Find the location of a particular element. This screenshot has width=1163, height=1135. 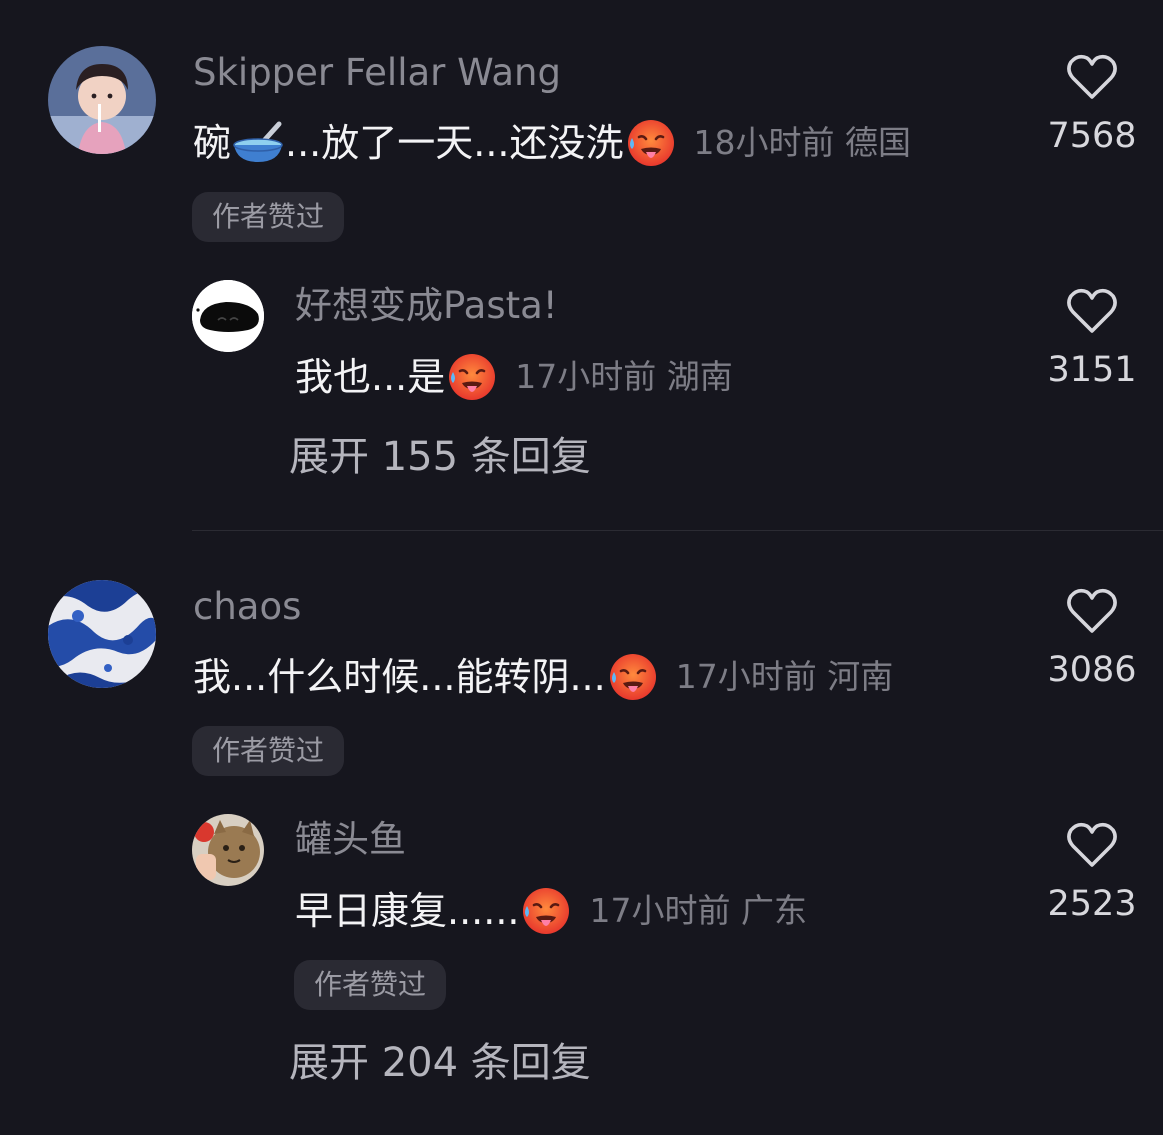

comment-text: 碗 ...放了一天...还没洗 18小时前 德国 is located at coordinates (552, 143).